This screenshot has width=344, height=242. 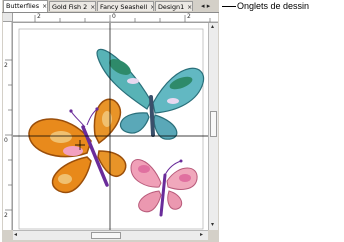 I want to click on tab-gold-fish-2: Gold Fish 2 ×, so click(x=72, y=6).